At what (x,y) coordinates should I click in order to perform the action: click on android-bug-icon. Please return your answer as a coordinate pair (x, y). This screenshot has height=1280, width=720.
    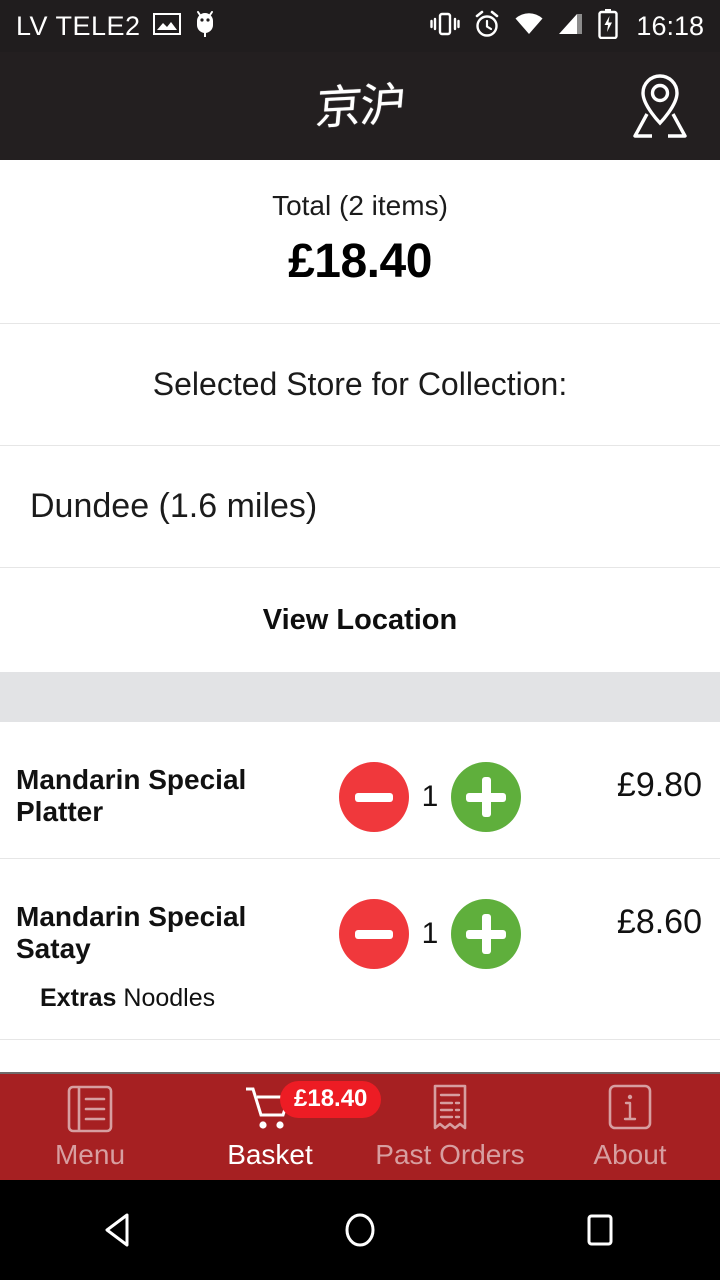
    Looking at the image, I should click on (205, 26).